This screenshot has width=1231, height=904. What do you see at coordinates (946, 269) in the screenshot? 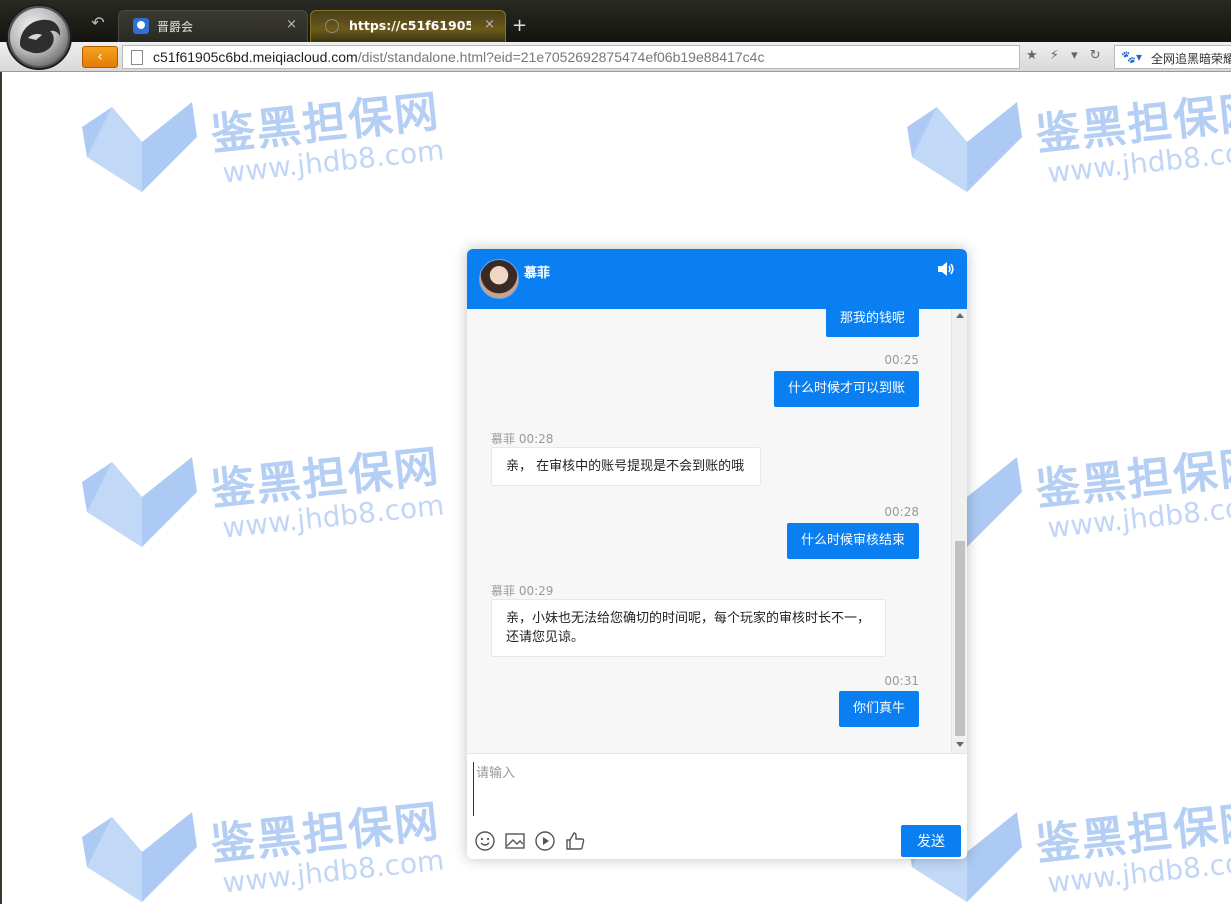
I see `speaker-icon` at bounding box center [946, 269].